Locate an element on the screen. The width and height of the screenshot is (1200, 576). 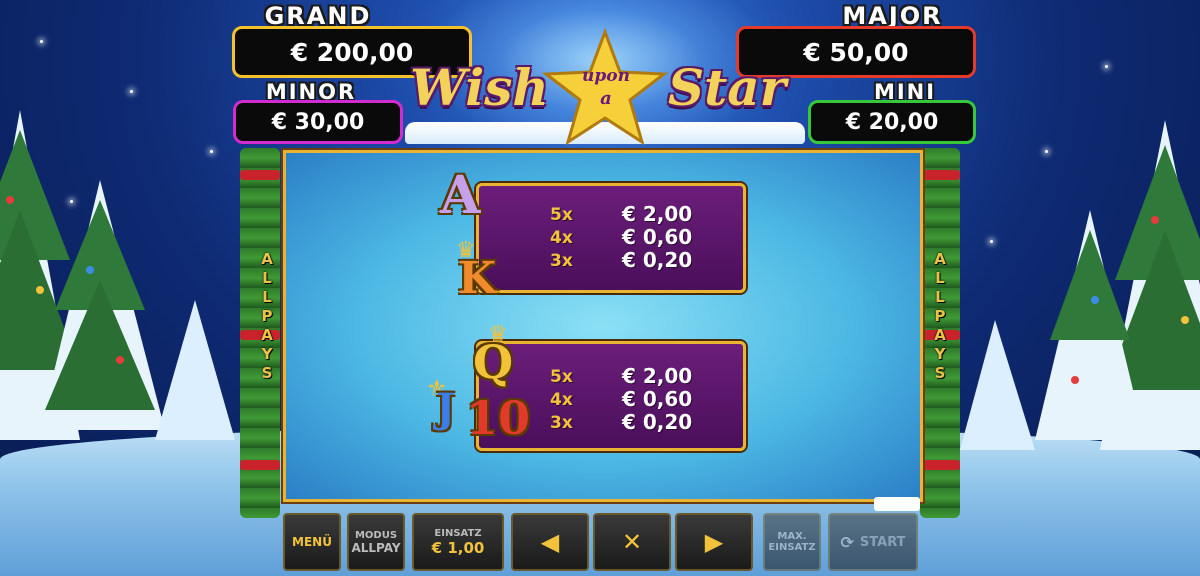
close-icon: ✕ is located at coordinates (632, 542).